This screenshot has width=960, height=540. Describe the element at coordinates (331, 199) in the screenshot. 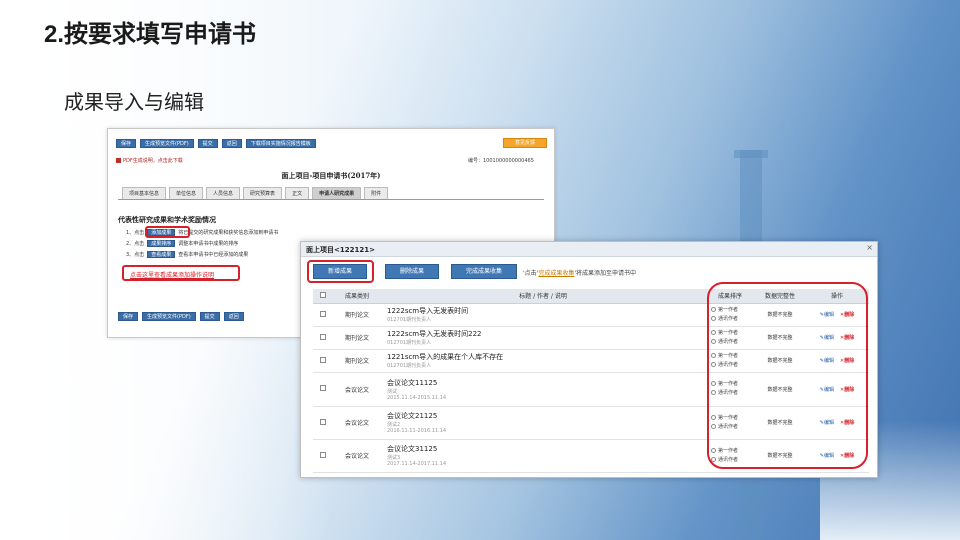

I see `tab-divider` at that location.